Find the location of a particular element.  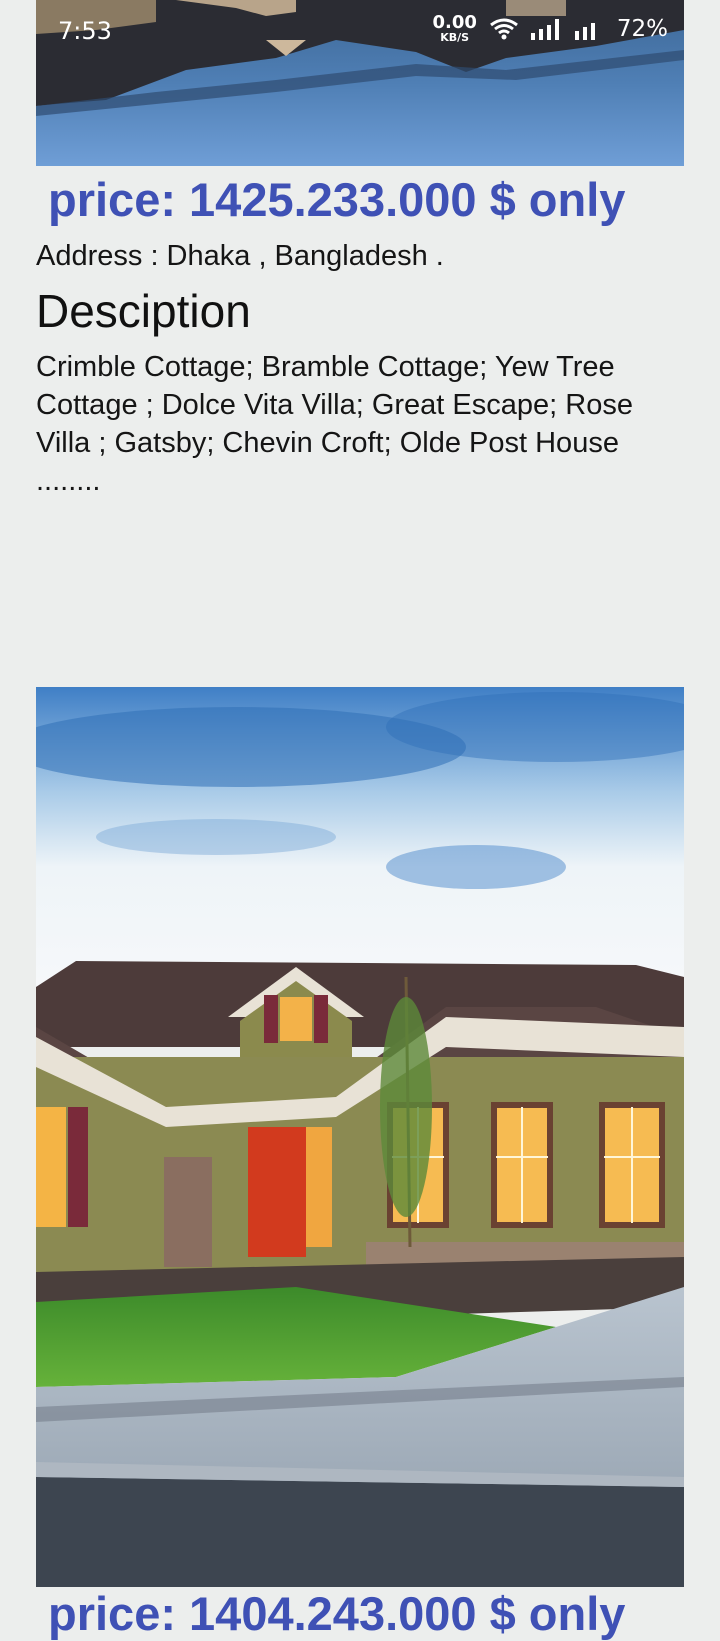

status-time: 7:53 is located at coordinates (85, 31).